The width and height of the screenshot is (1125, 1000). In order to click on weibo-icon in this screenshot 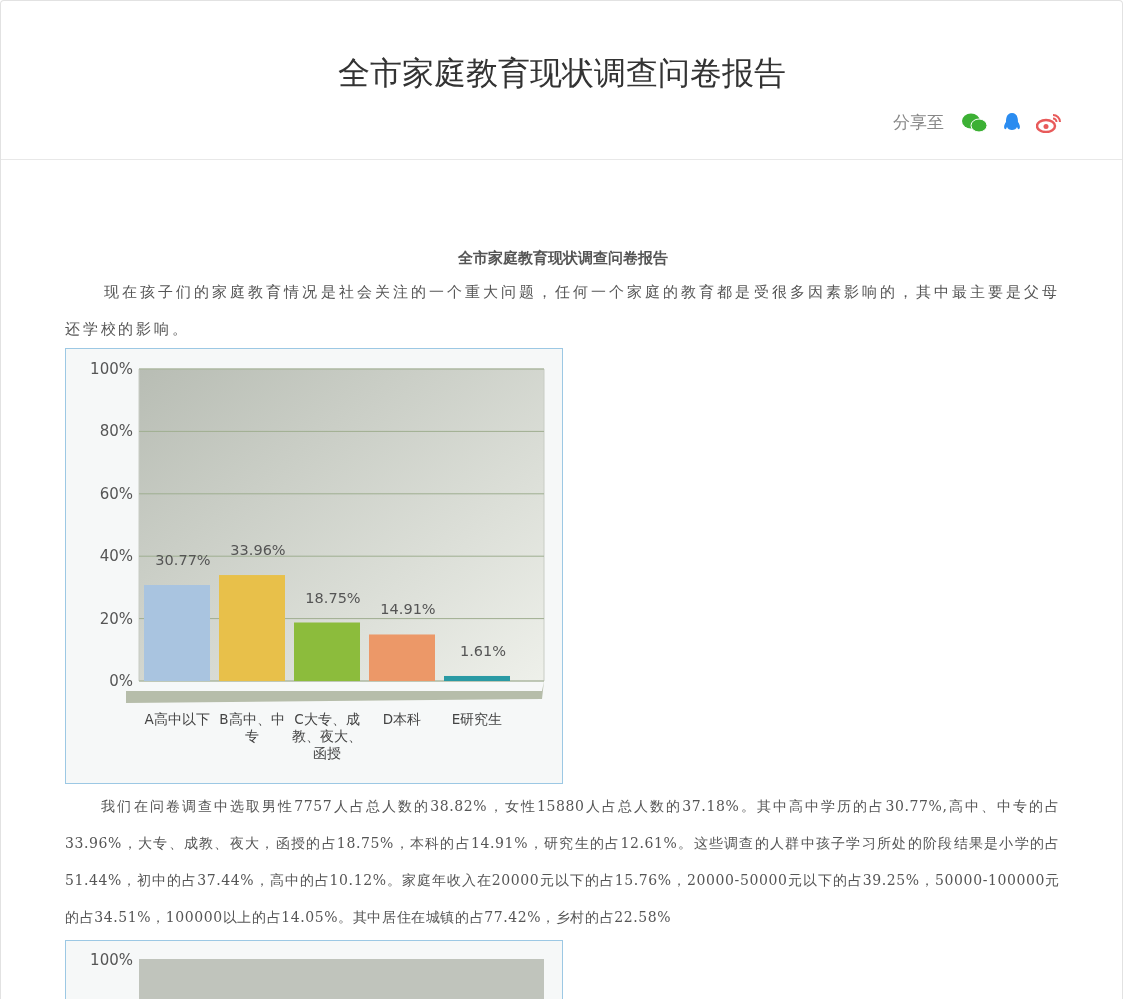, I will do `click(1049, 122)`.